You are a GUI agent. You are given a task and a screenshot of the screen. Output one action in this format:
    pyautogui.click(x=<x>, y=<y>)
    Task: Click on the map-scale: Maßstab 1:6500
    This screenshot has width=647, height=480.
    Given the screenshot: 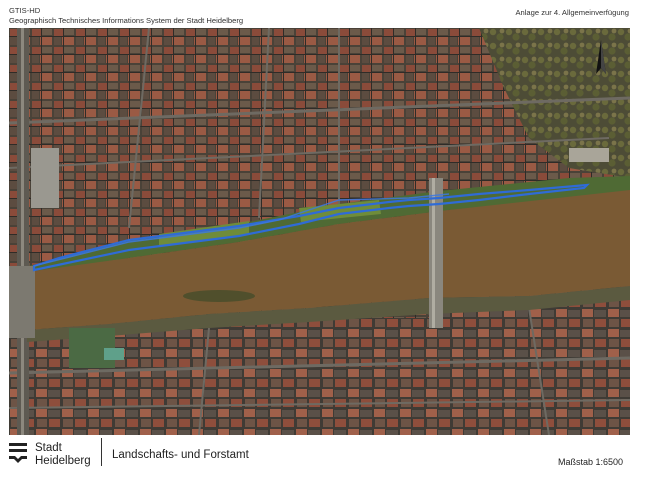 What is the action you would take?
    pyautogui.click(x=590, y=462)
    